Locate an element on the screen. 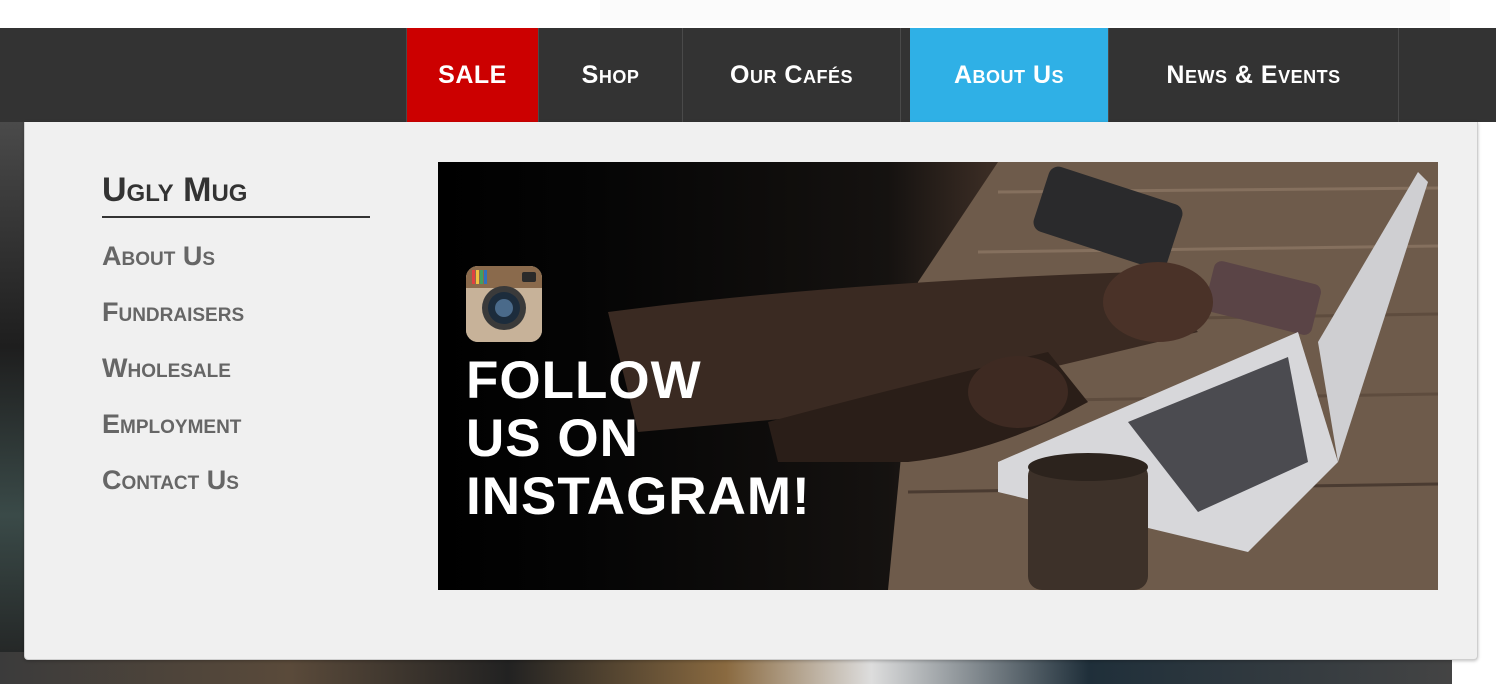 This screenshot has height=684, width=1496. nav-shop: Shop is located at coordinates (611, 75).